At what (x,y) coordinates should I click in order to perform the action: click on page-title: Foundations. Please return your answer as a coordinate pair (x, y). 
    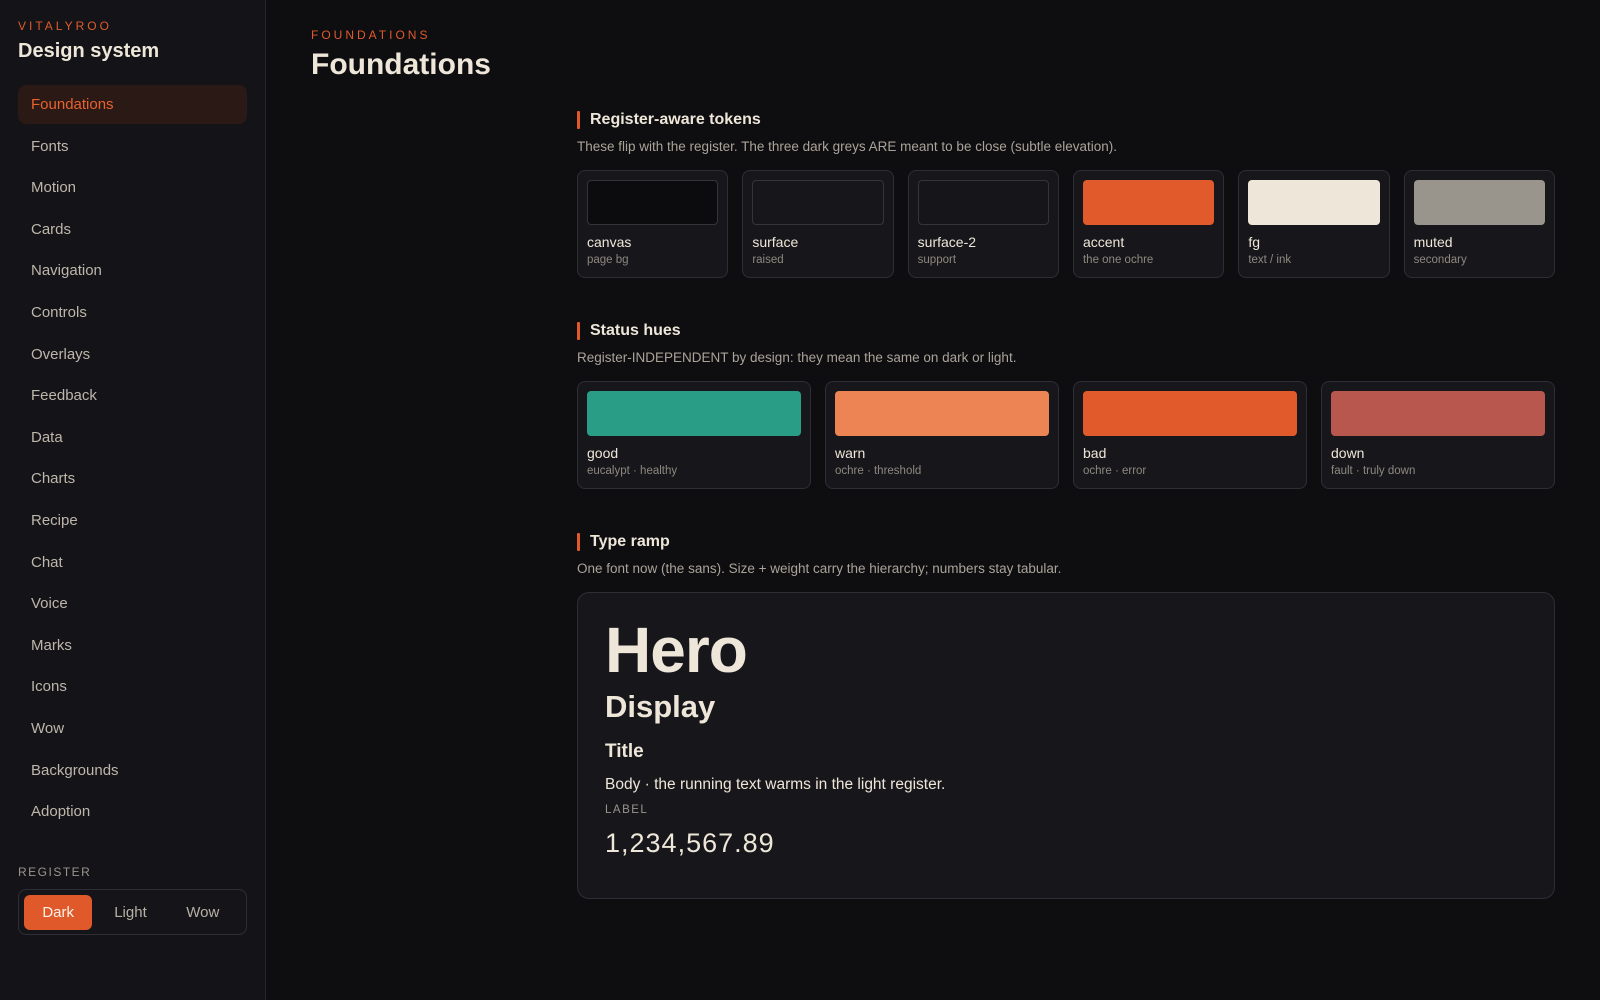
    Looking at the image, I should click on (401, 64).